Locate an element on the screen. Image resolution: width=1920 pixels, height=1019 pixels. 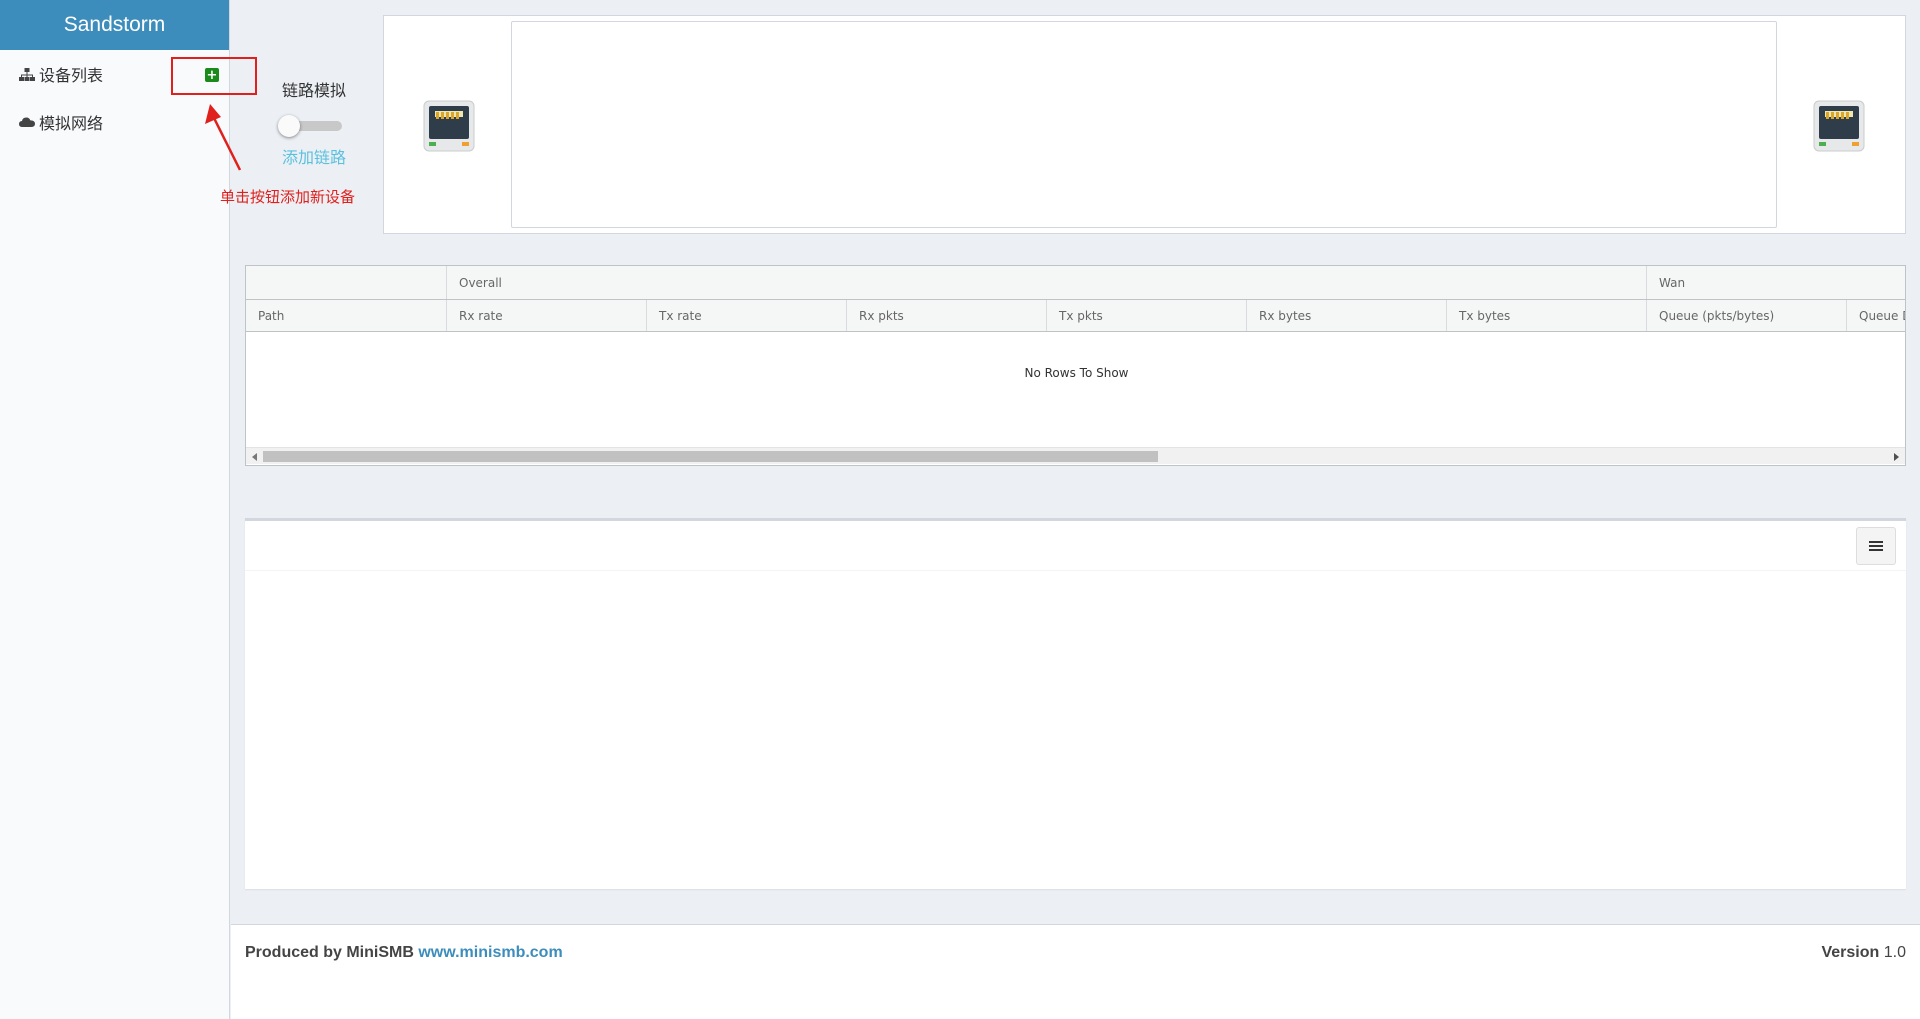
sidebar: Sandstorm 设备列表 模拟网络 is located at coordinates (115, 509).